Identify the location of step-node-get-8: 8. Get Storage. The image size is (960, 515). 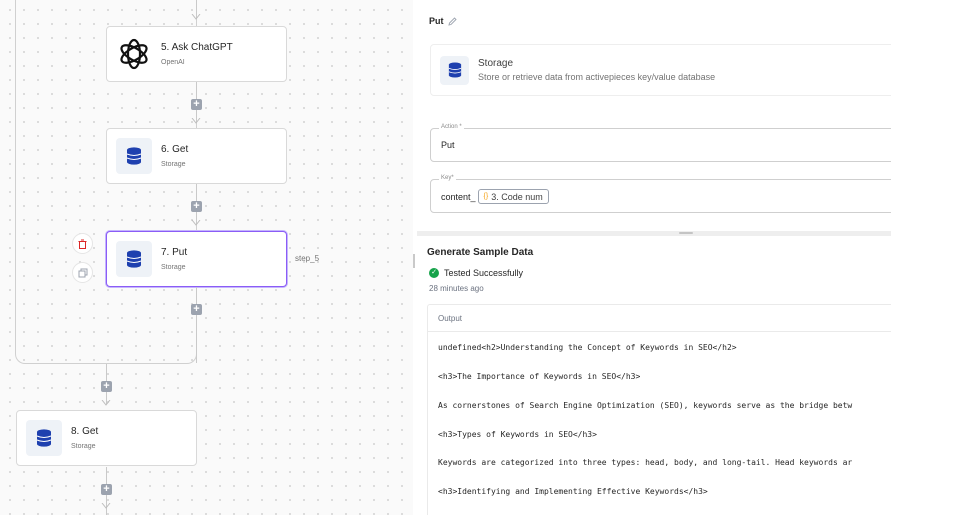
(106, 438).